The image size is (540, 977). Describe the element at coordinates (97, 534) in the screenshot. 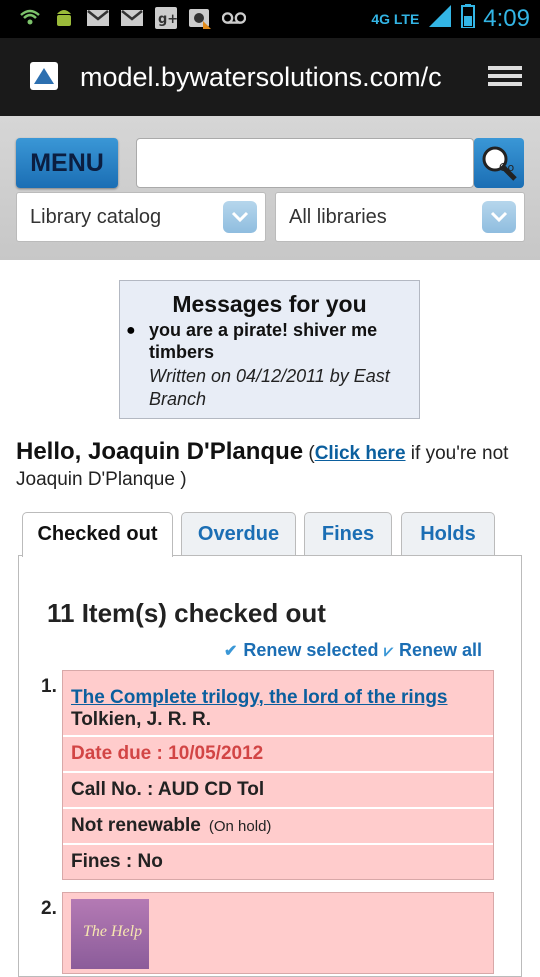

I see `tab-checked-out: Checked out` at that location.